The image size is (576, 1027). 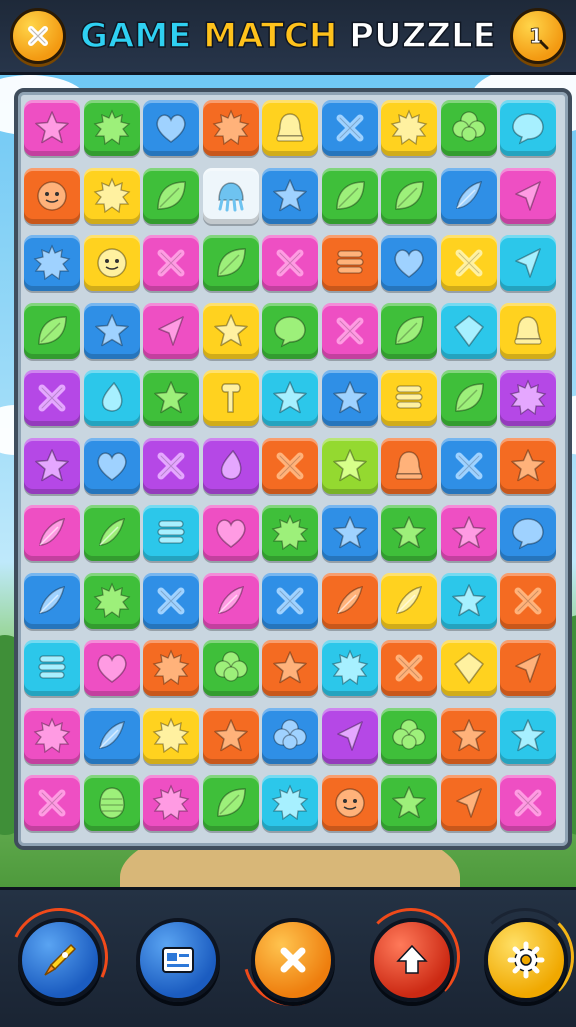 I want to click on tile-cyan-speech, so click(x=528, y=128).